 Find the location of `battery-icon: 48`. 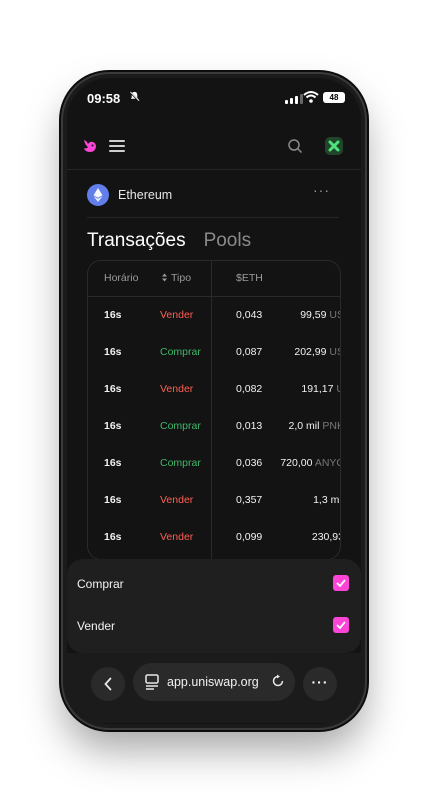

battery-icon: 48 is located at coordinates (334, 97).